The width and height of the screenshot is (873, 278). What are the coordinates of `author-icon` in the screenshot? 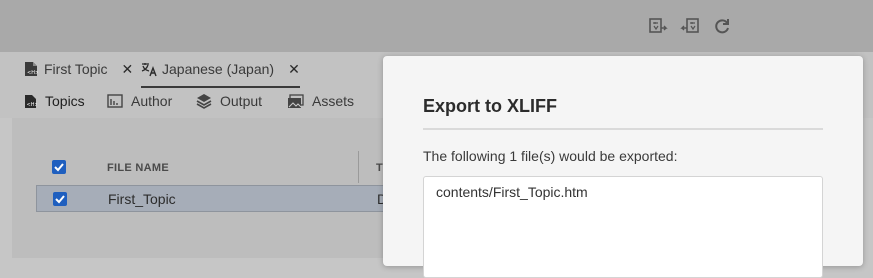 It's located at (115, 101).